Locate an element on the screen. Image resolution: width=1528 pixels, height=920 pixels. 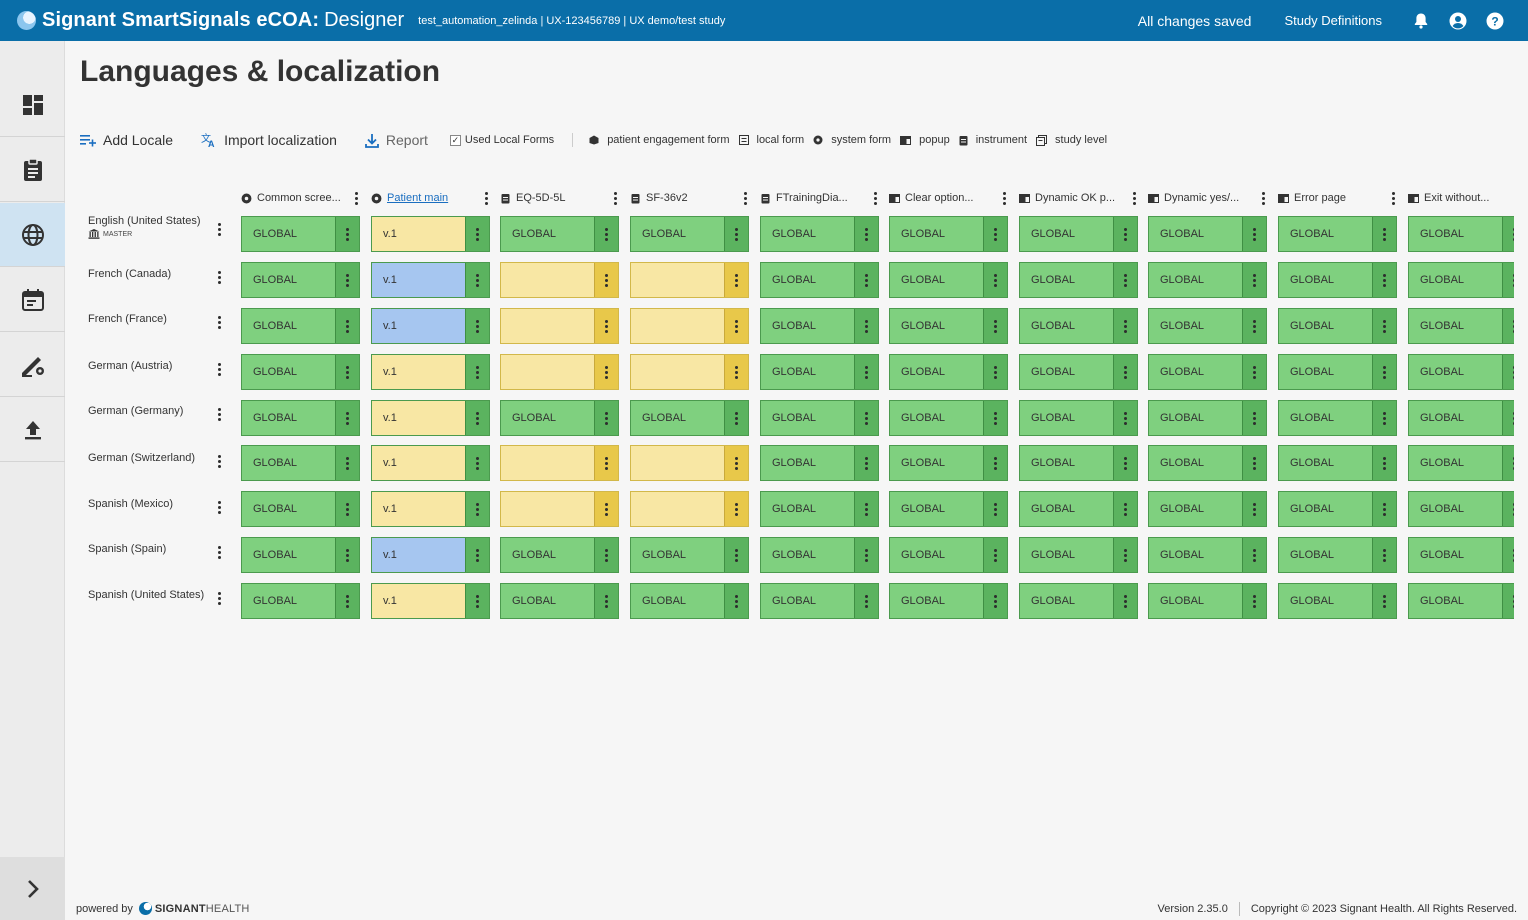
import-localization-button: 文A Import localization is located at coordinates (269, 140).